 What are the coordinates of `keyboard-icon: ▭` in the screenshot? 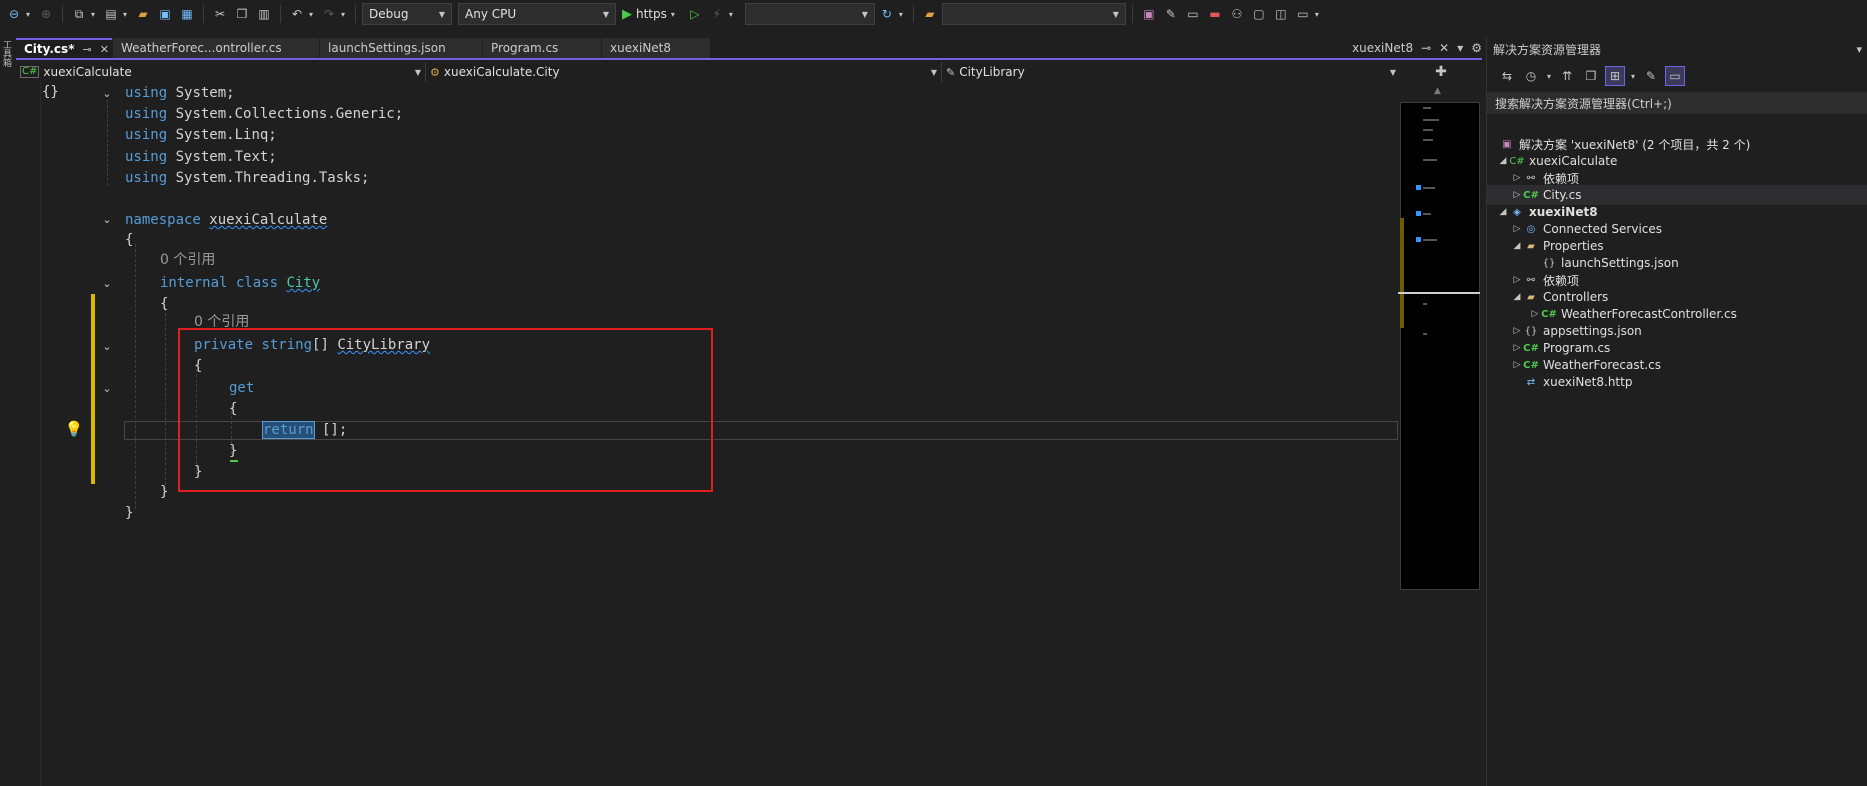 It's located at (1303, 14).